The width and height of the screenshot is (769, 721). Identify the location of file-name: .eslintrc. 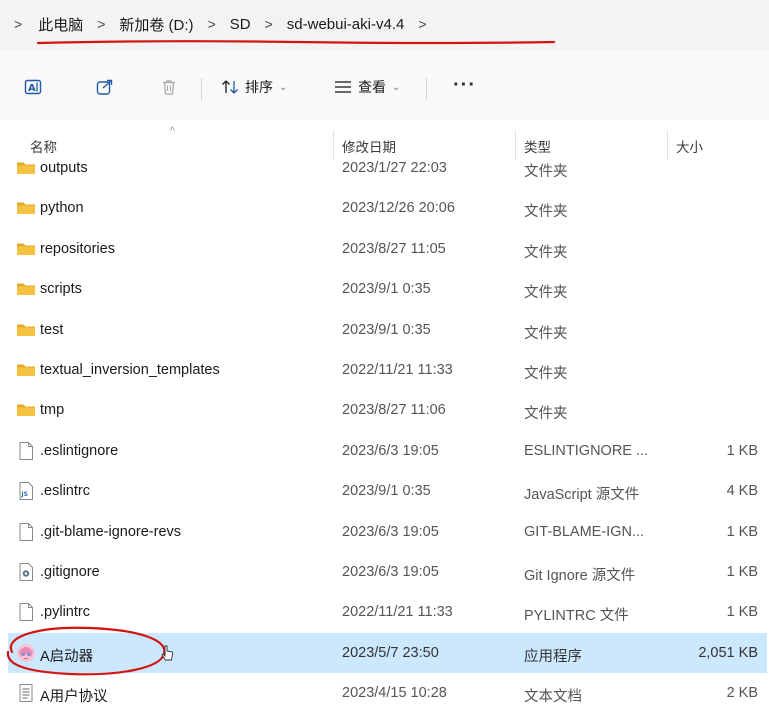
(65, 491).